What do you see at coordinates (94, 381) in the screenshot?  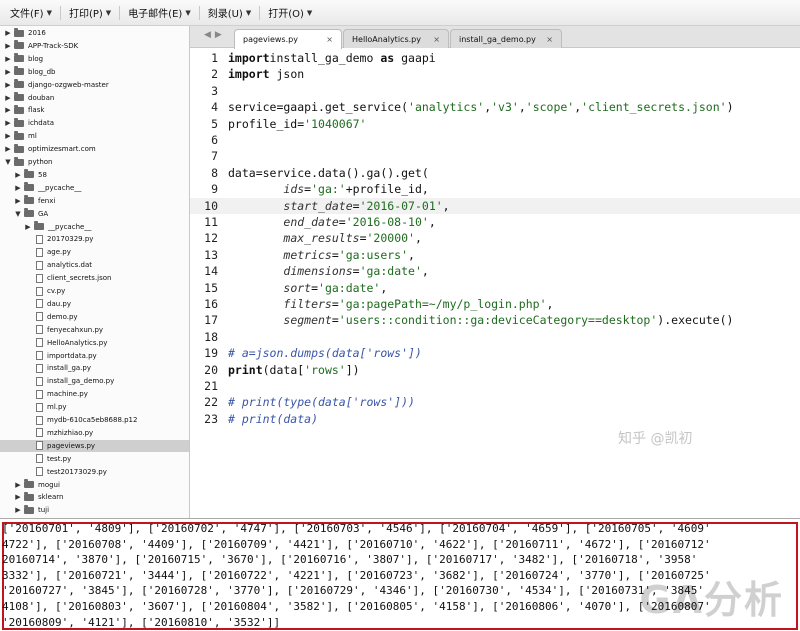 I see `tree-file: install_ga_demo.py` at bounding box center [94, 381].